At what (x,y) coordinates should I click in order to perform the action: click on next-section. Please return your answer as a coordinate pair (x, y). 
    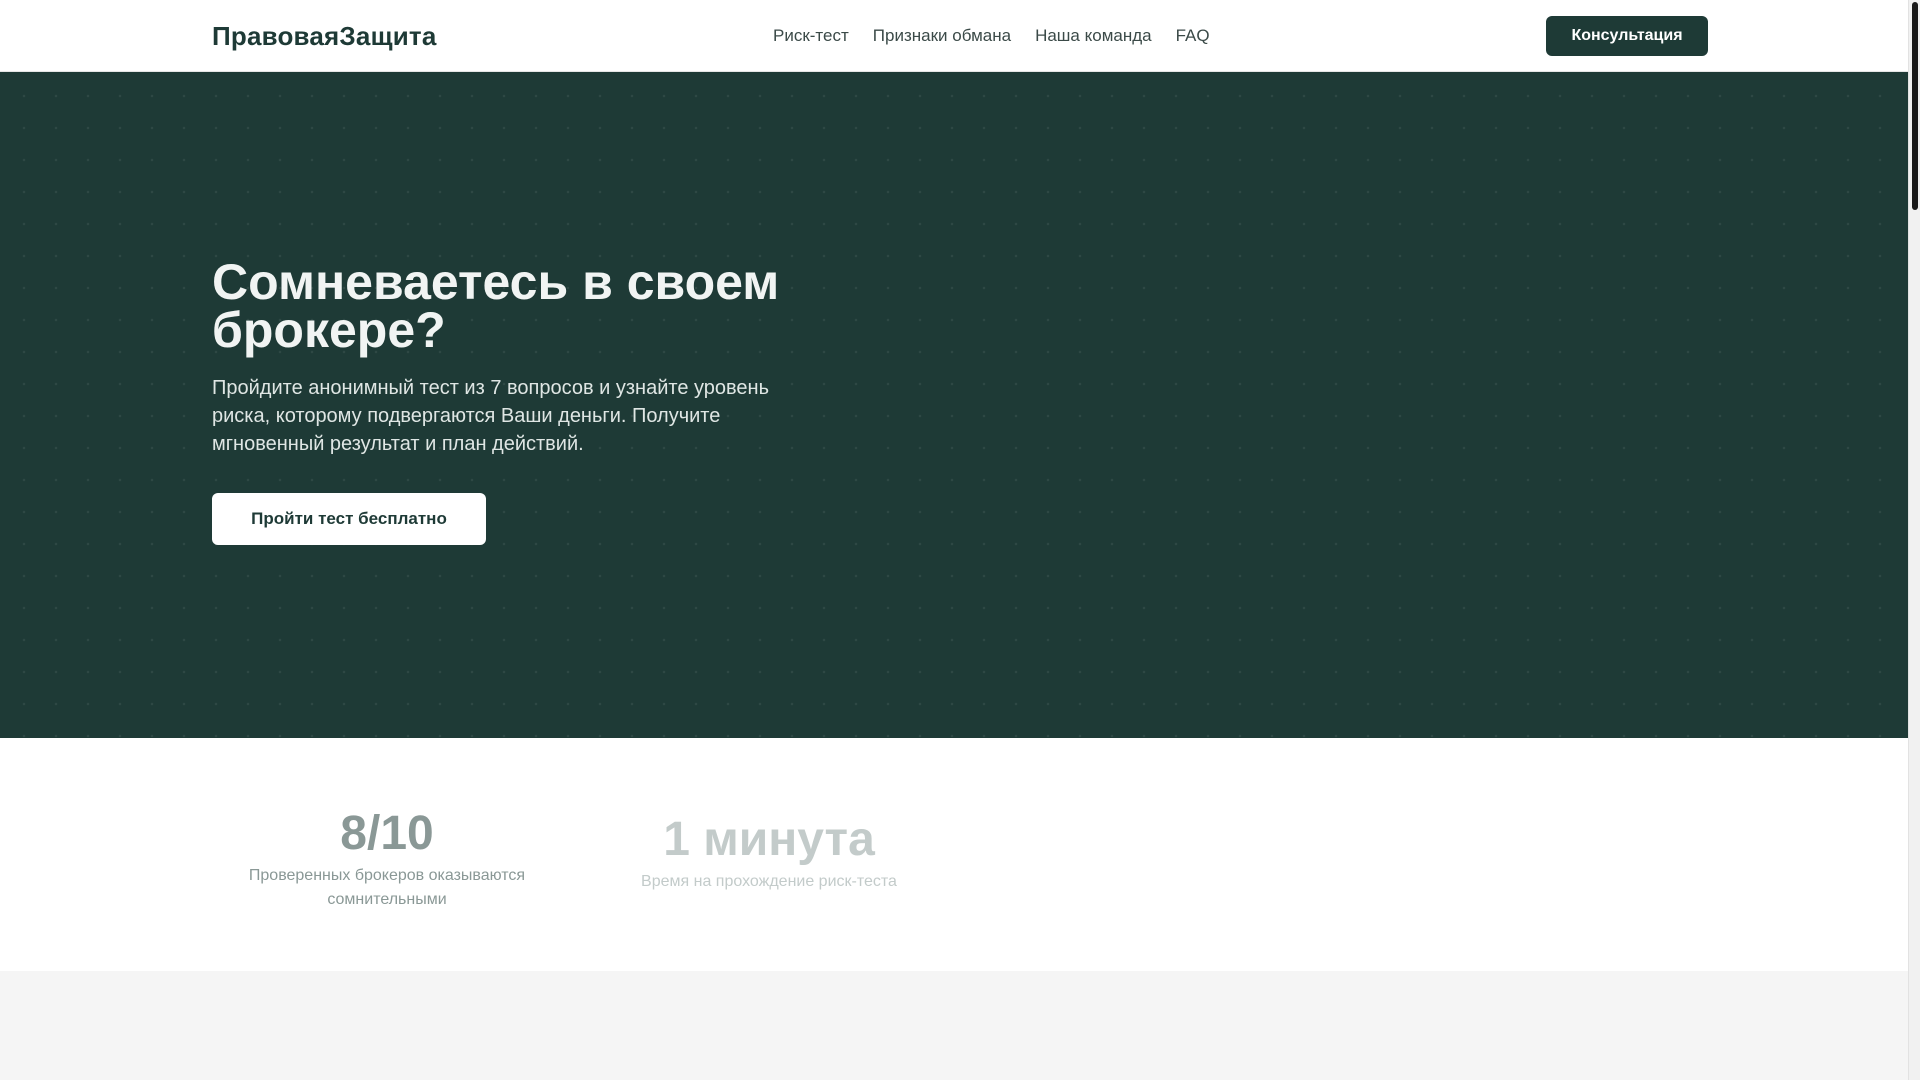
    Looking at the image, I should click on (960, 1025).